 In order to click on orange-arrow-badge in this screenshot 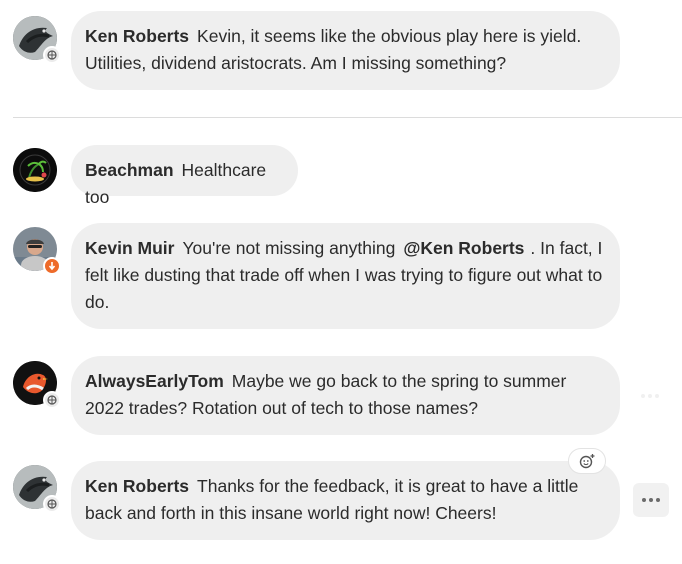, I will do `click(52, 266)`.